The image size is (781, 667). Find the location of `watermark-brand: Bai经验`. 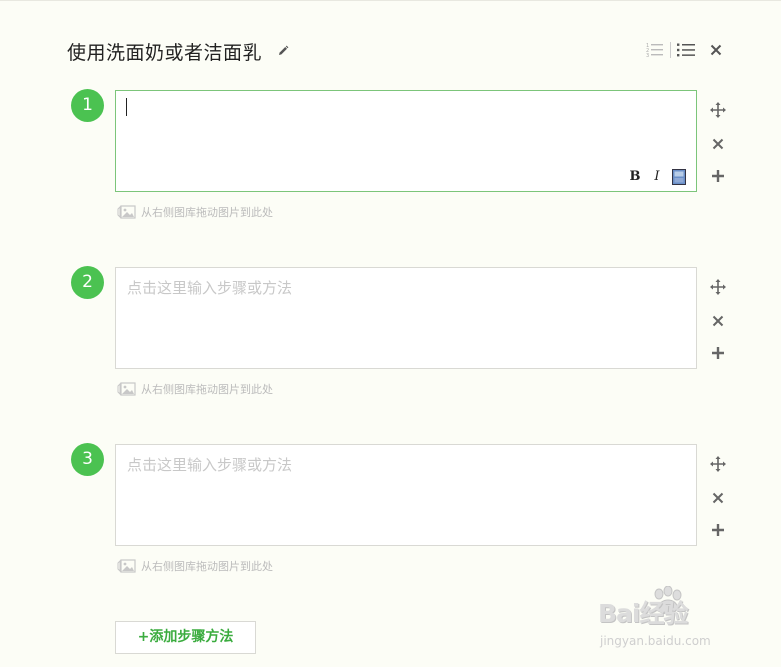

watermark-brand: Bai经验 is located at coordinates (643, 613).